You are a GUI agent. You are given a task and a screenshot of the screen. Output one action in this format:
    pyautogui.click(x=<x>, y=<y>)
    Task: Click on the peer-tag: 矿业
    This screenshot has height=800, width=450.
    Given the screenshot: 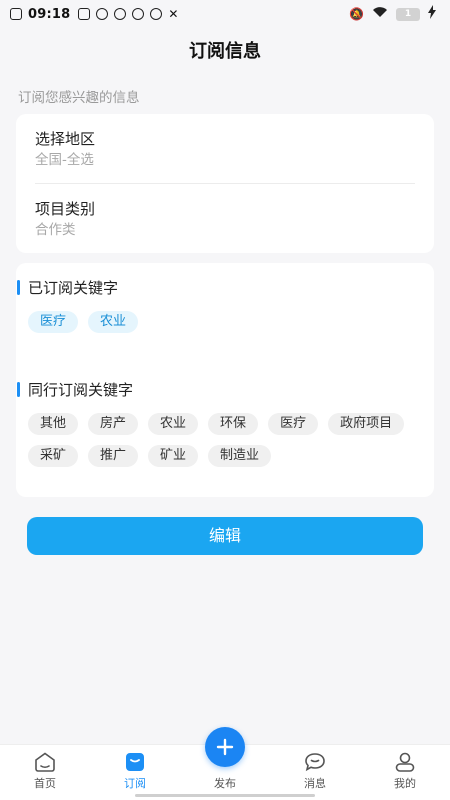 What is the action you would take?
    pyautogui.click(x=173, y=456)
    